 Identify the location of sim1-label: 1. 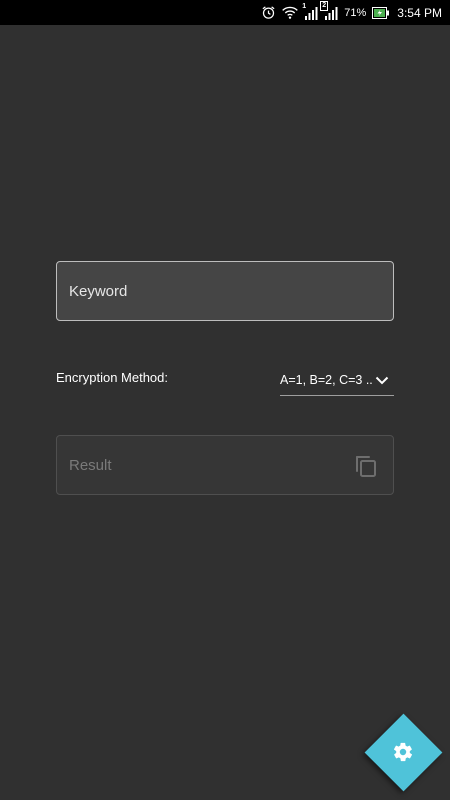
(304, 6).